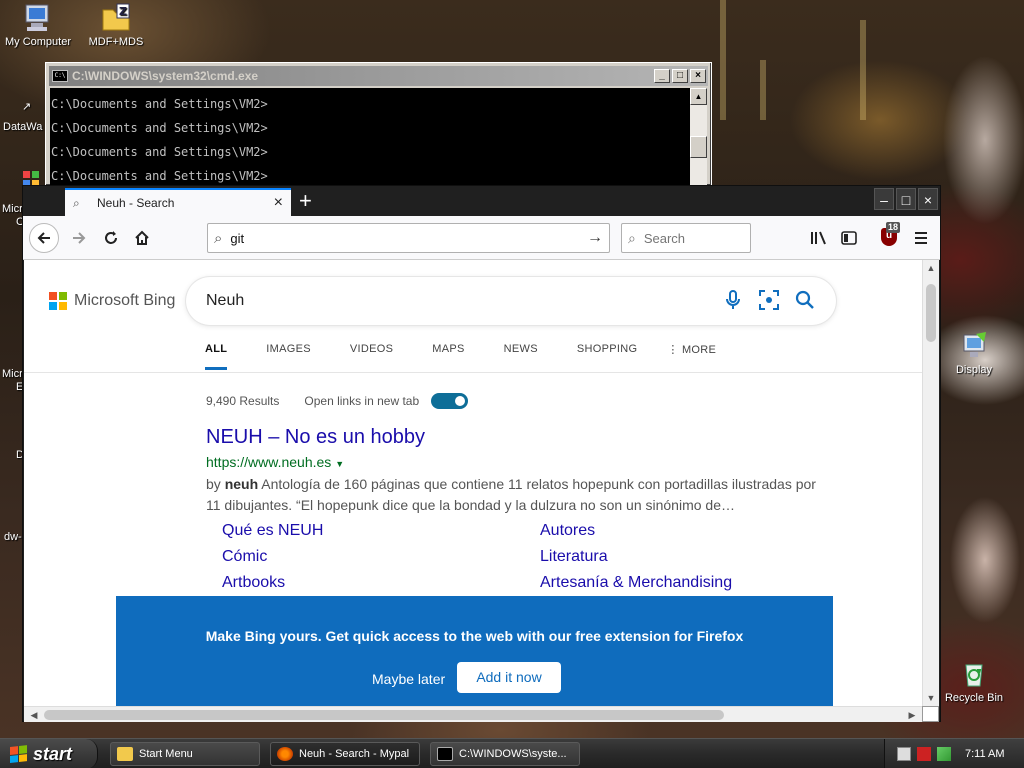  Describe the element at coordinates (921, 238) in the screenshot. I see `menu-button` at that location.